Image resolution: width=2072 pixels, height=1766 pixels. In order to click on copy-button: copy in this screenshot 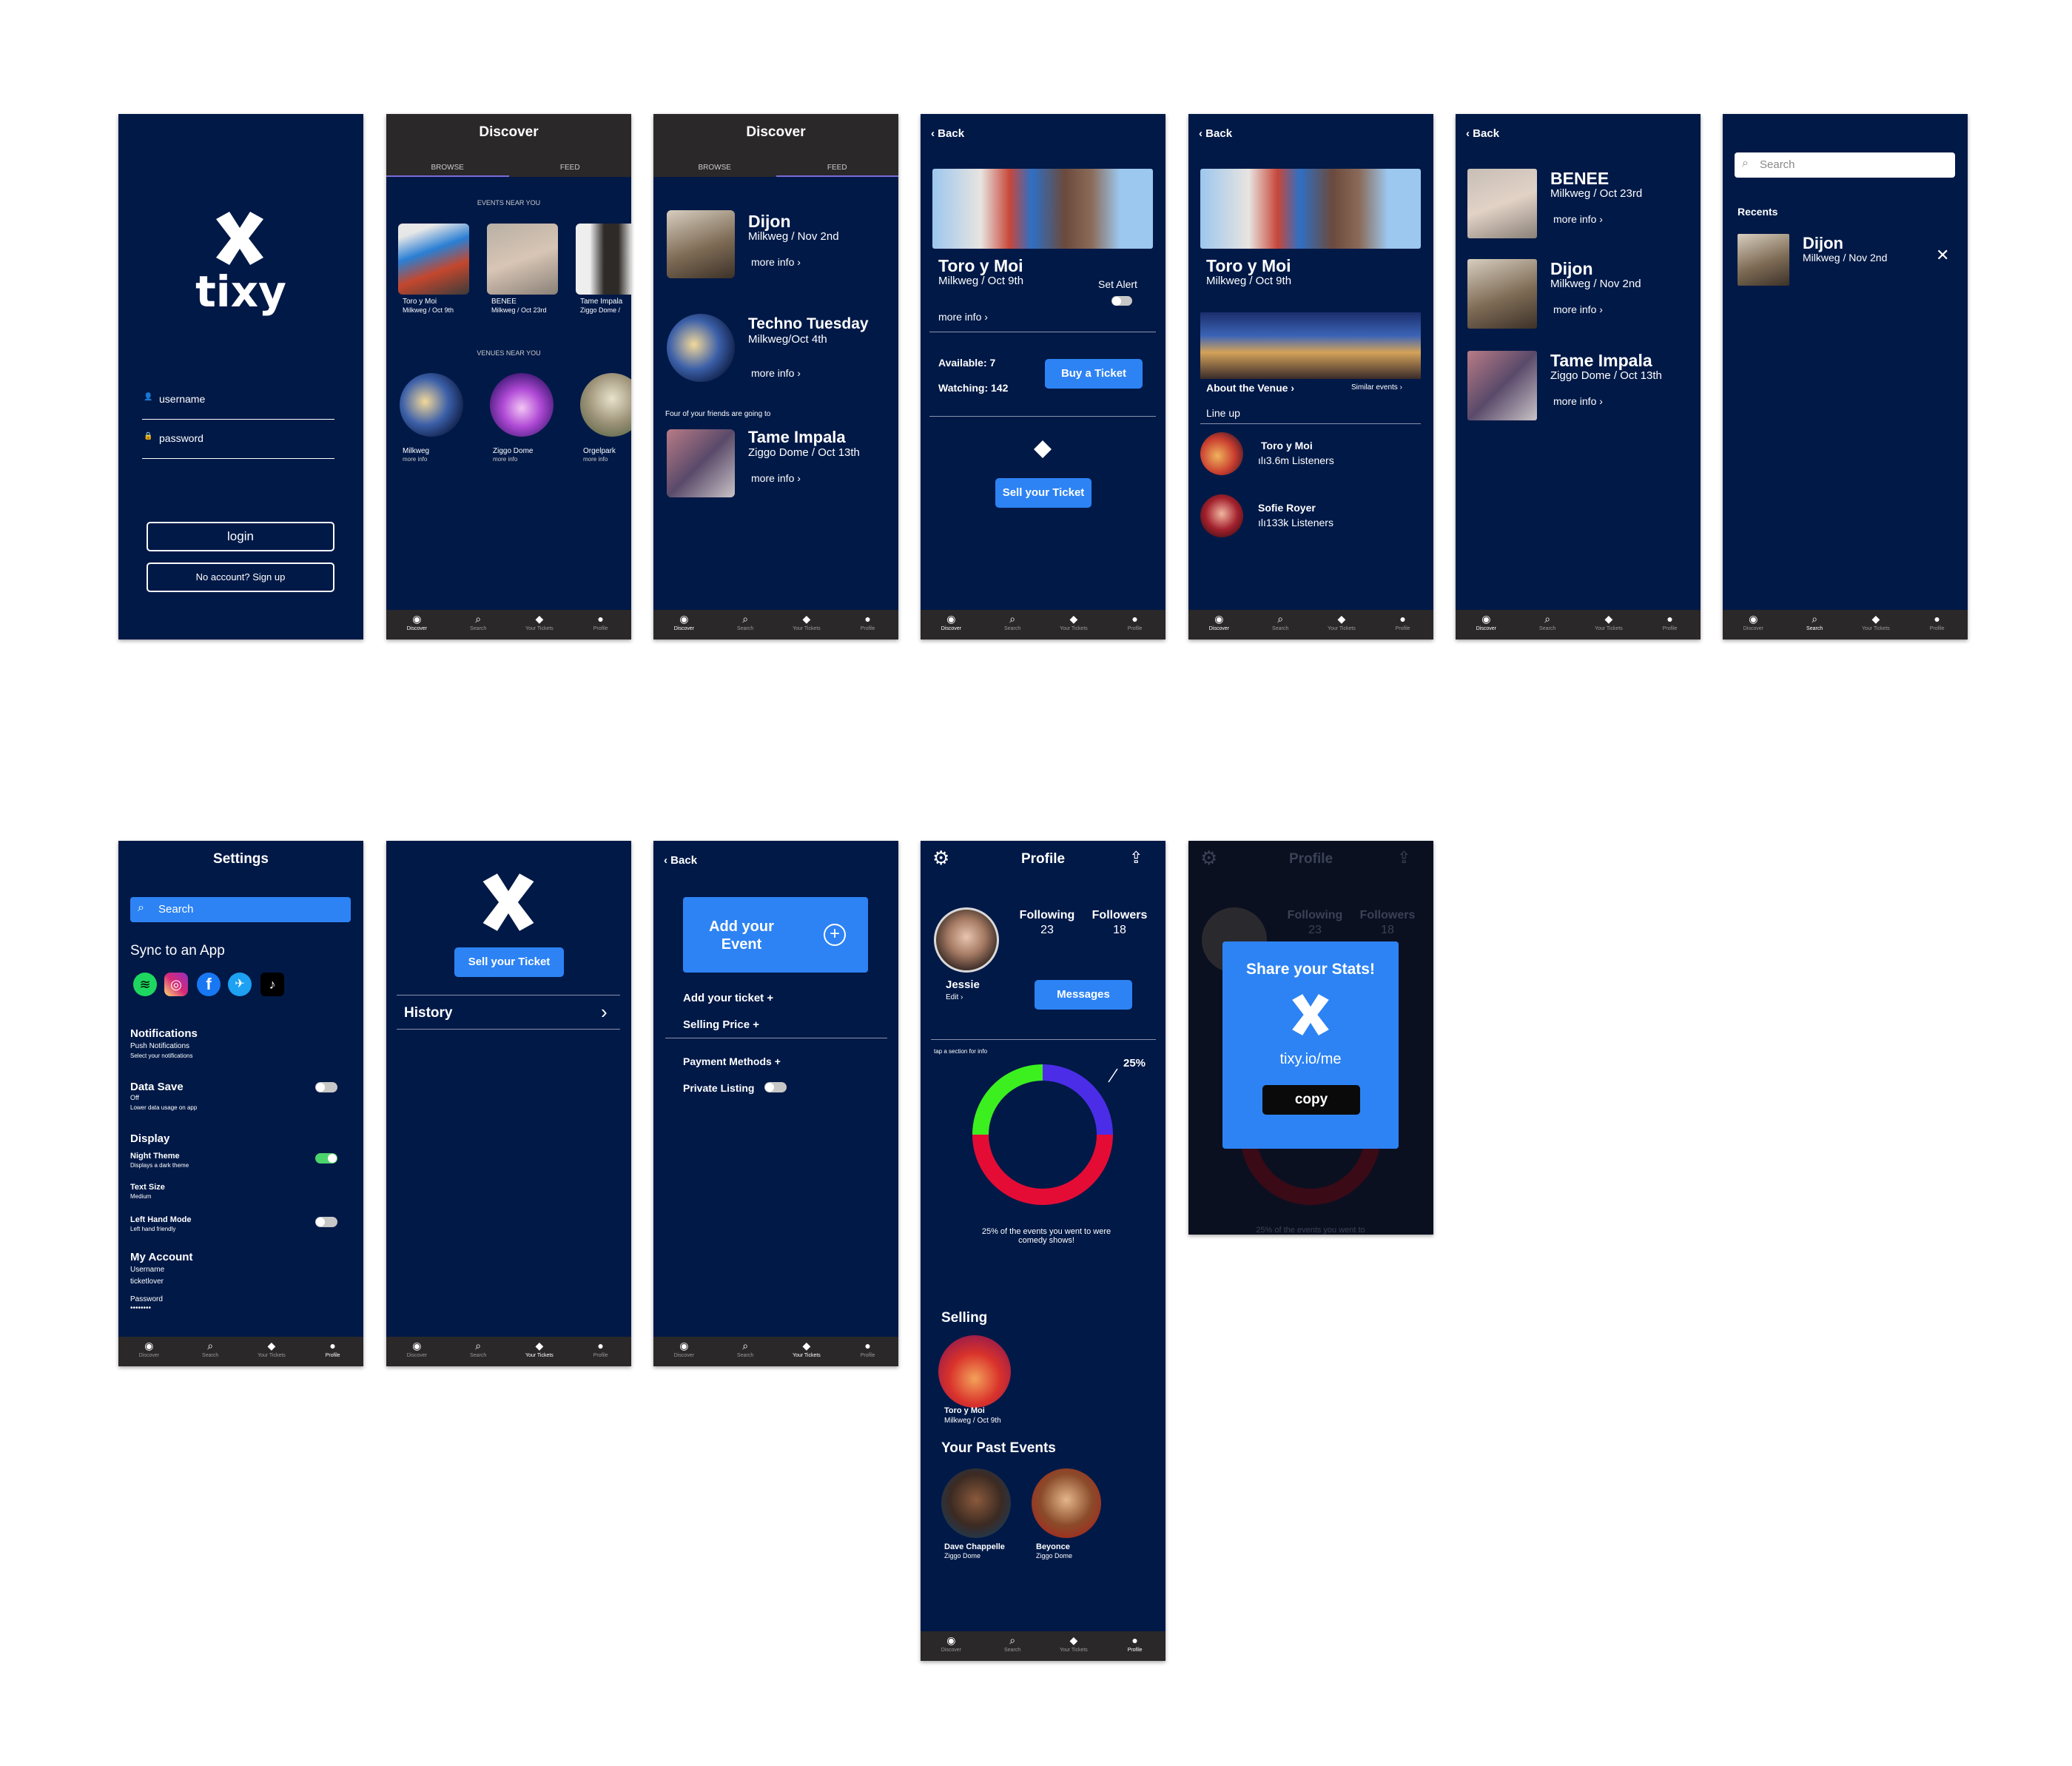, I will do `click(1311, 1100)`.